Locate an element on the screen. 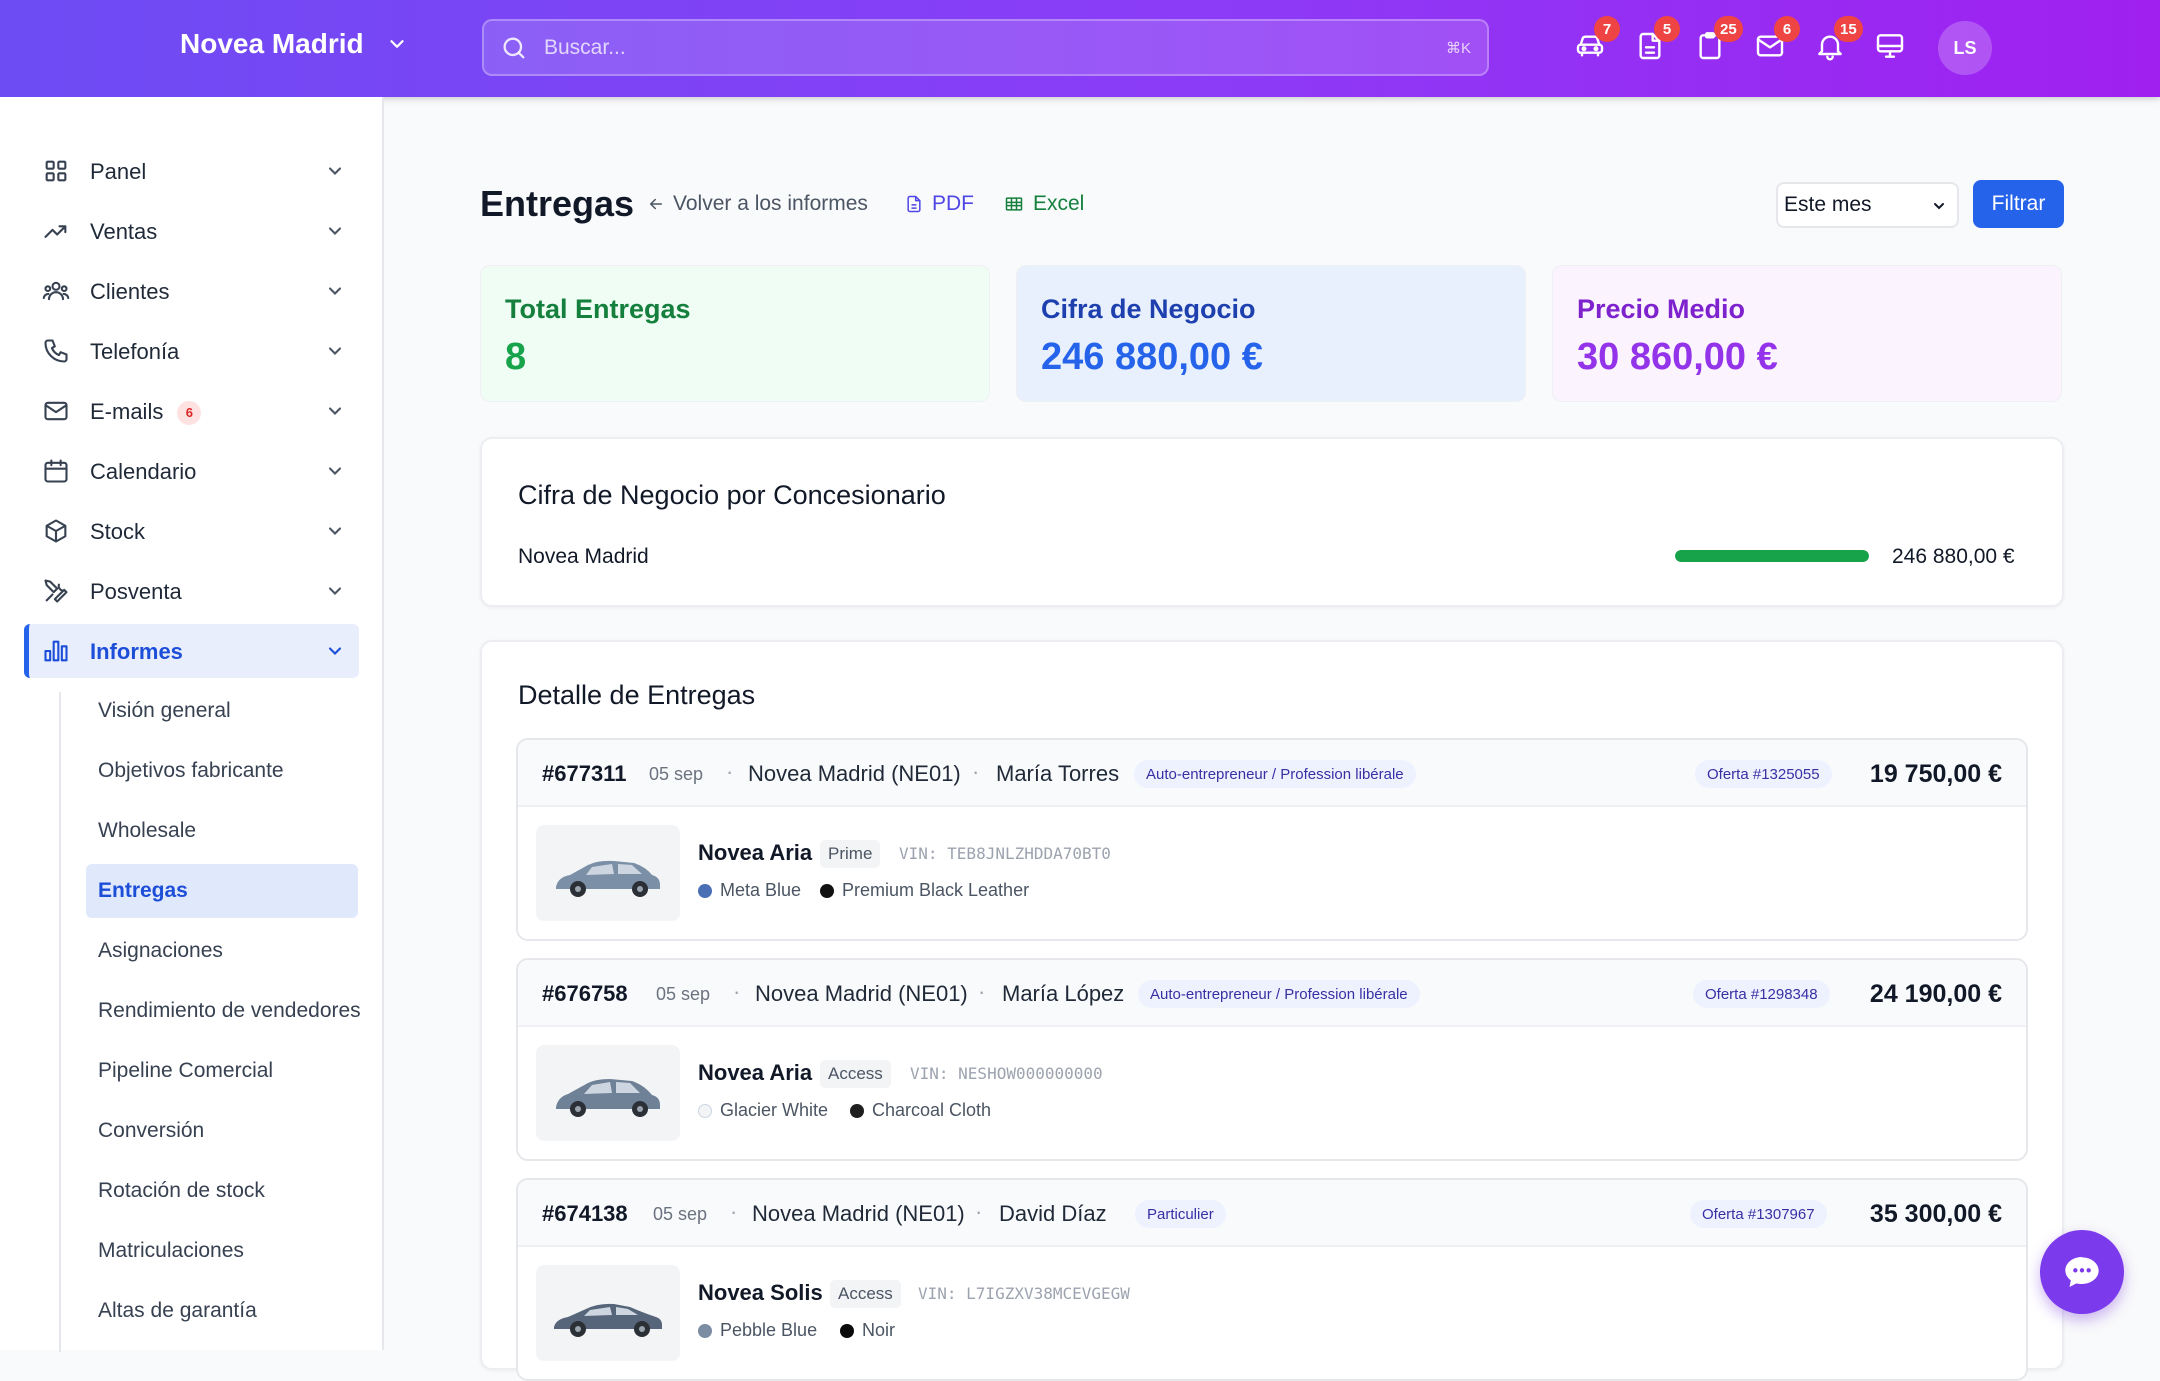 The height and width of the screenshot is (1381, 2160). notifications-button: 15 is located at coordinates (1838, 41).